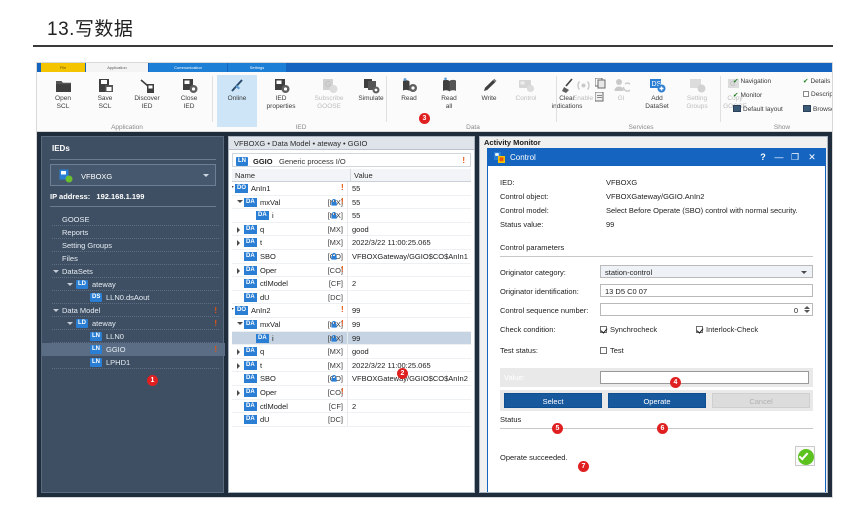 This screenshot has width=865, height=508. I want to click on table-row: DAi[MX]99, so click(351, 338).